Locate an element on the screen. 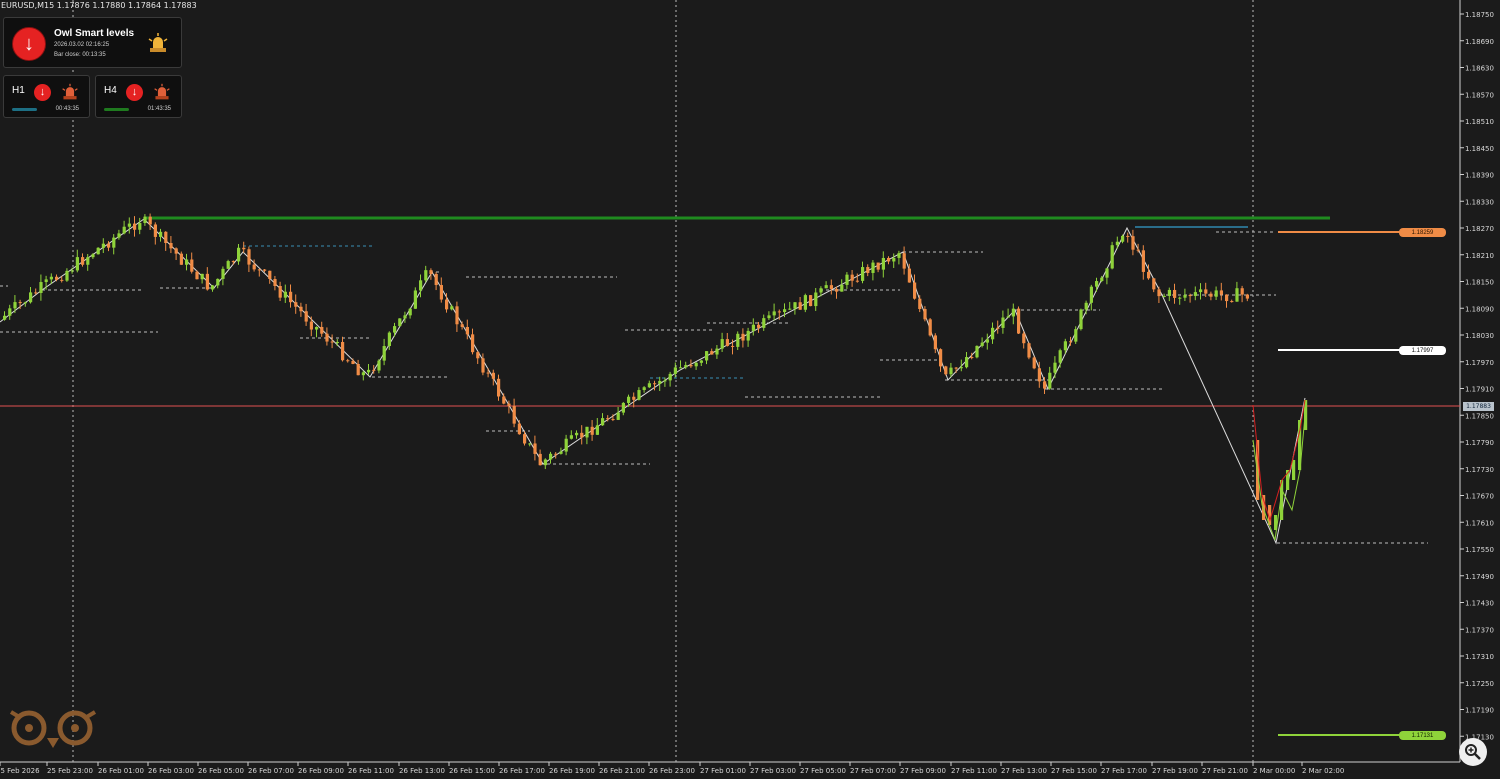 The image size is (1500, 779). price-axis-label: 1.17850 is located at coordinates (1479, 416).